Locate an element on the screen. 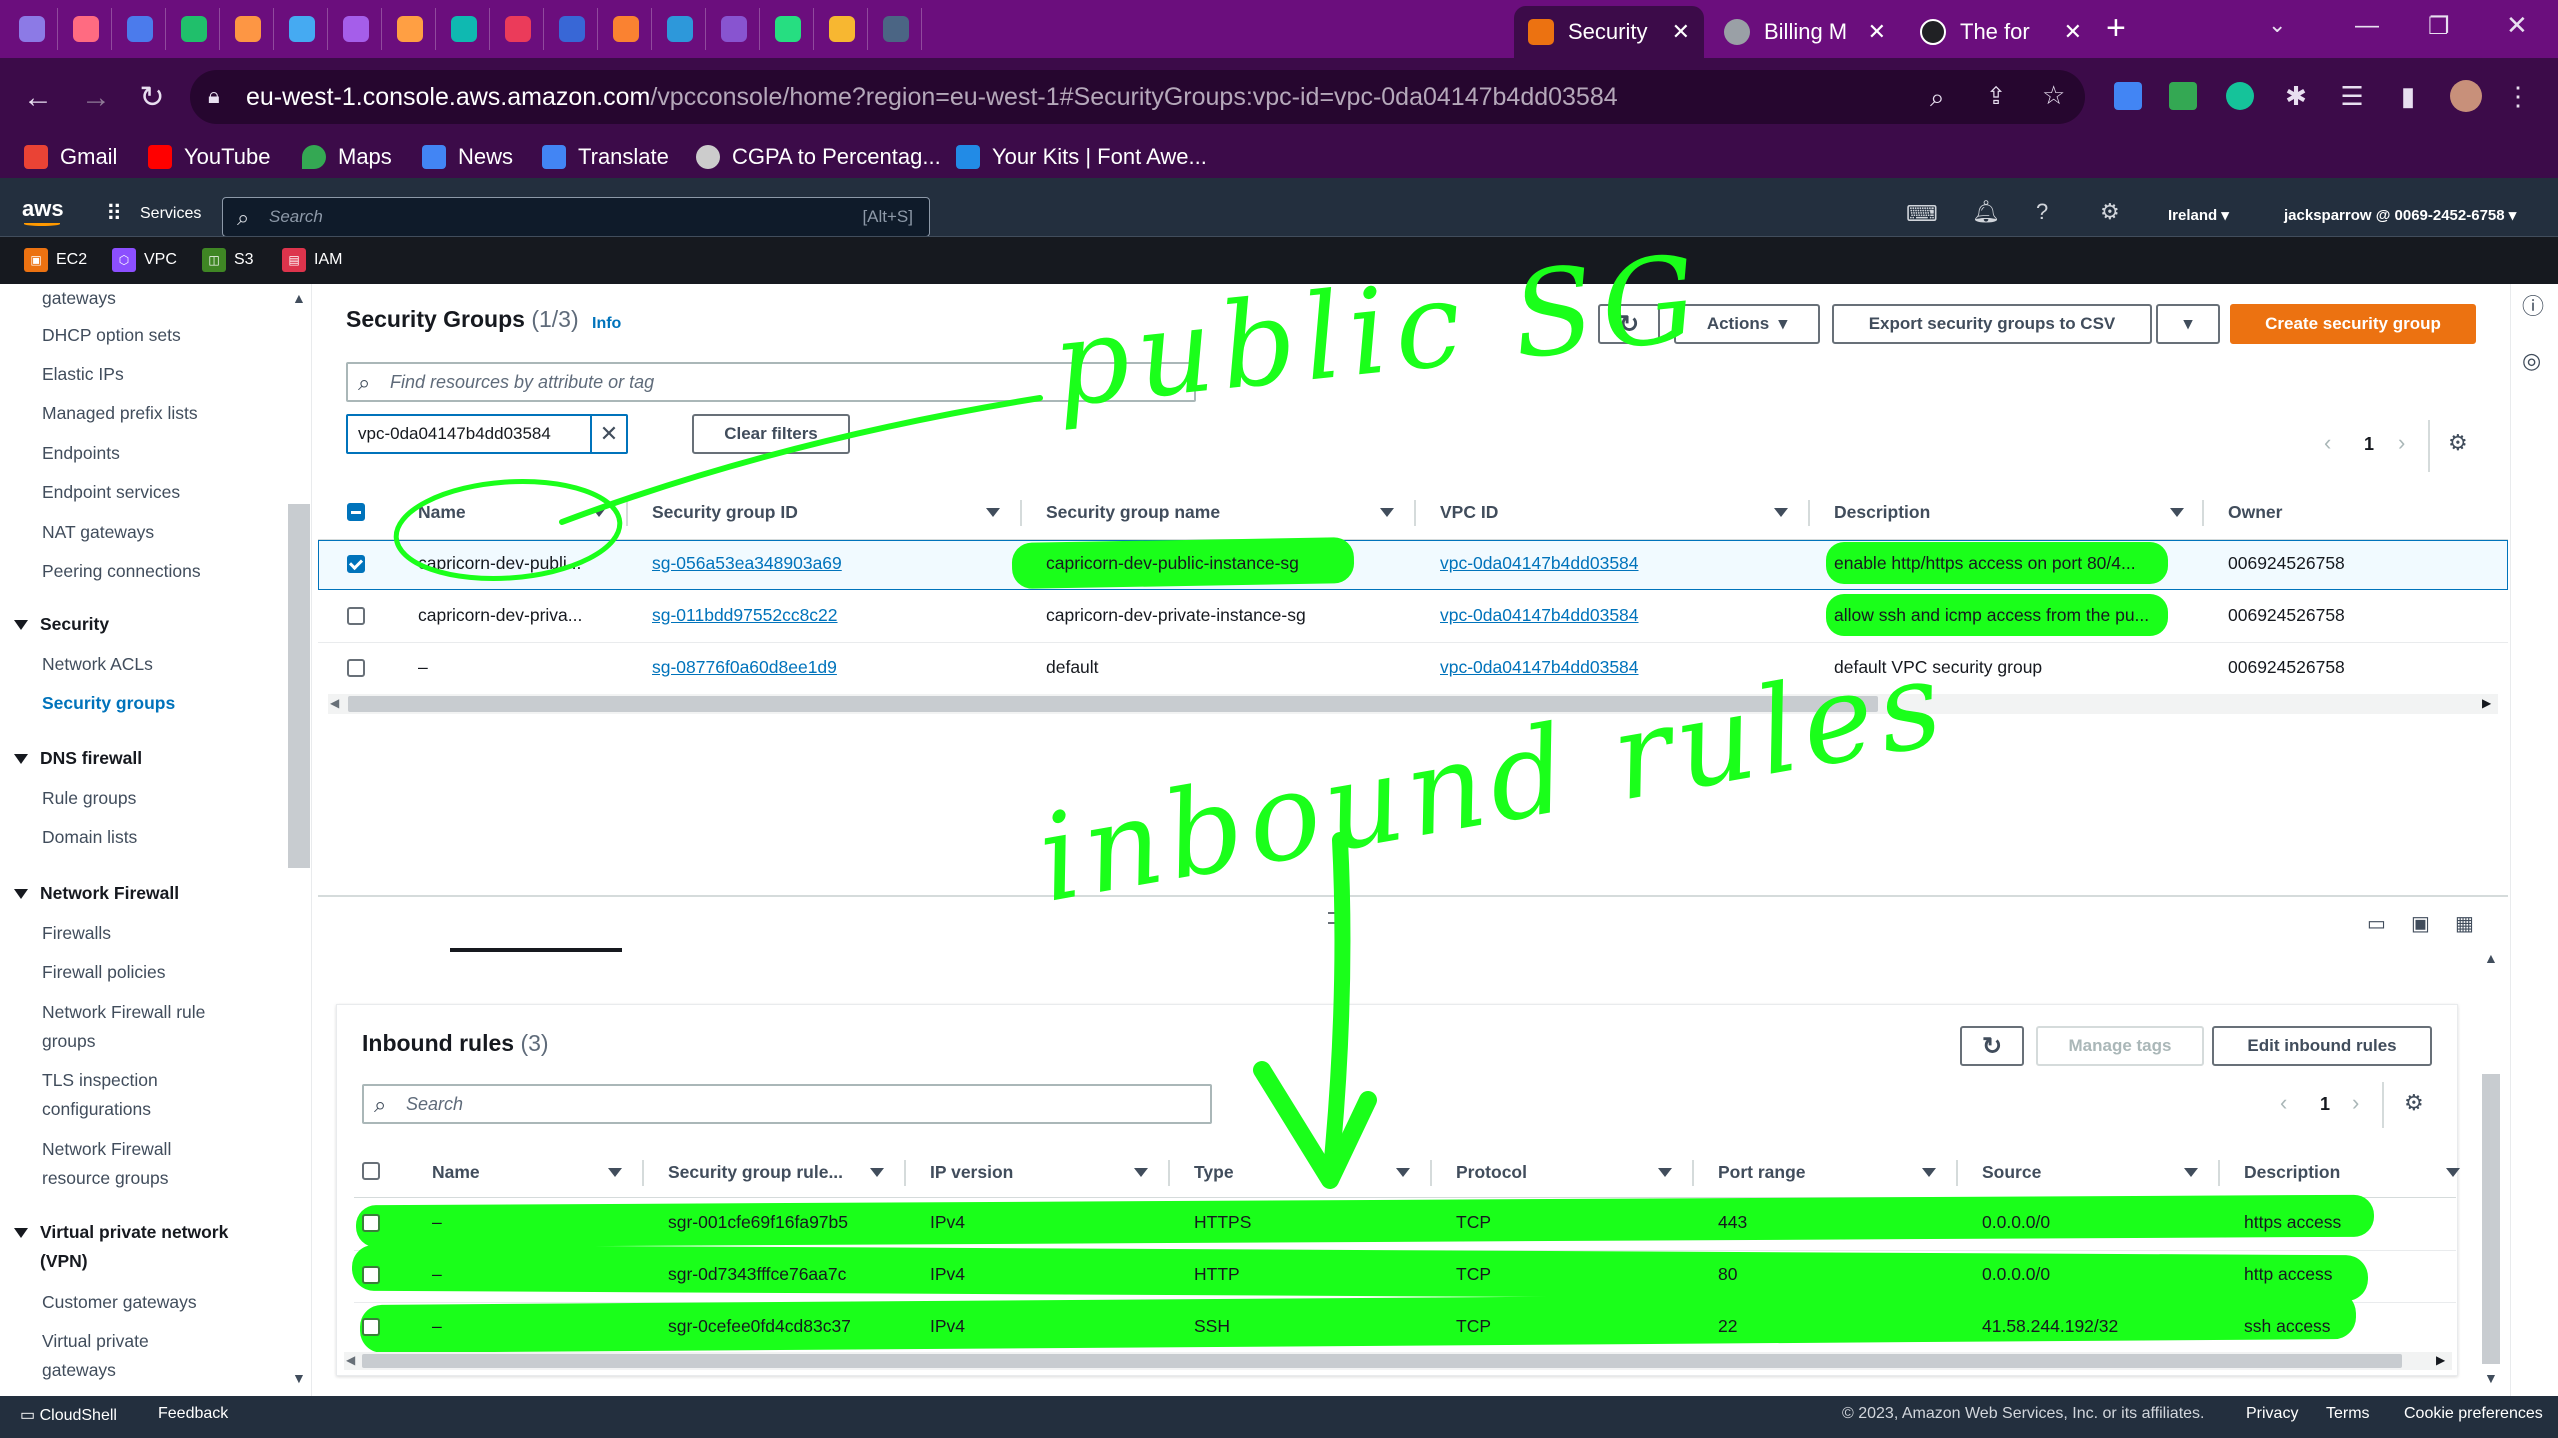 The height and width of the screenshot is (1438, 2558). bookmark-translate: Translate is located at coordinates (605, 157).